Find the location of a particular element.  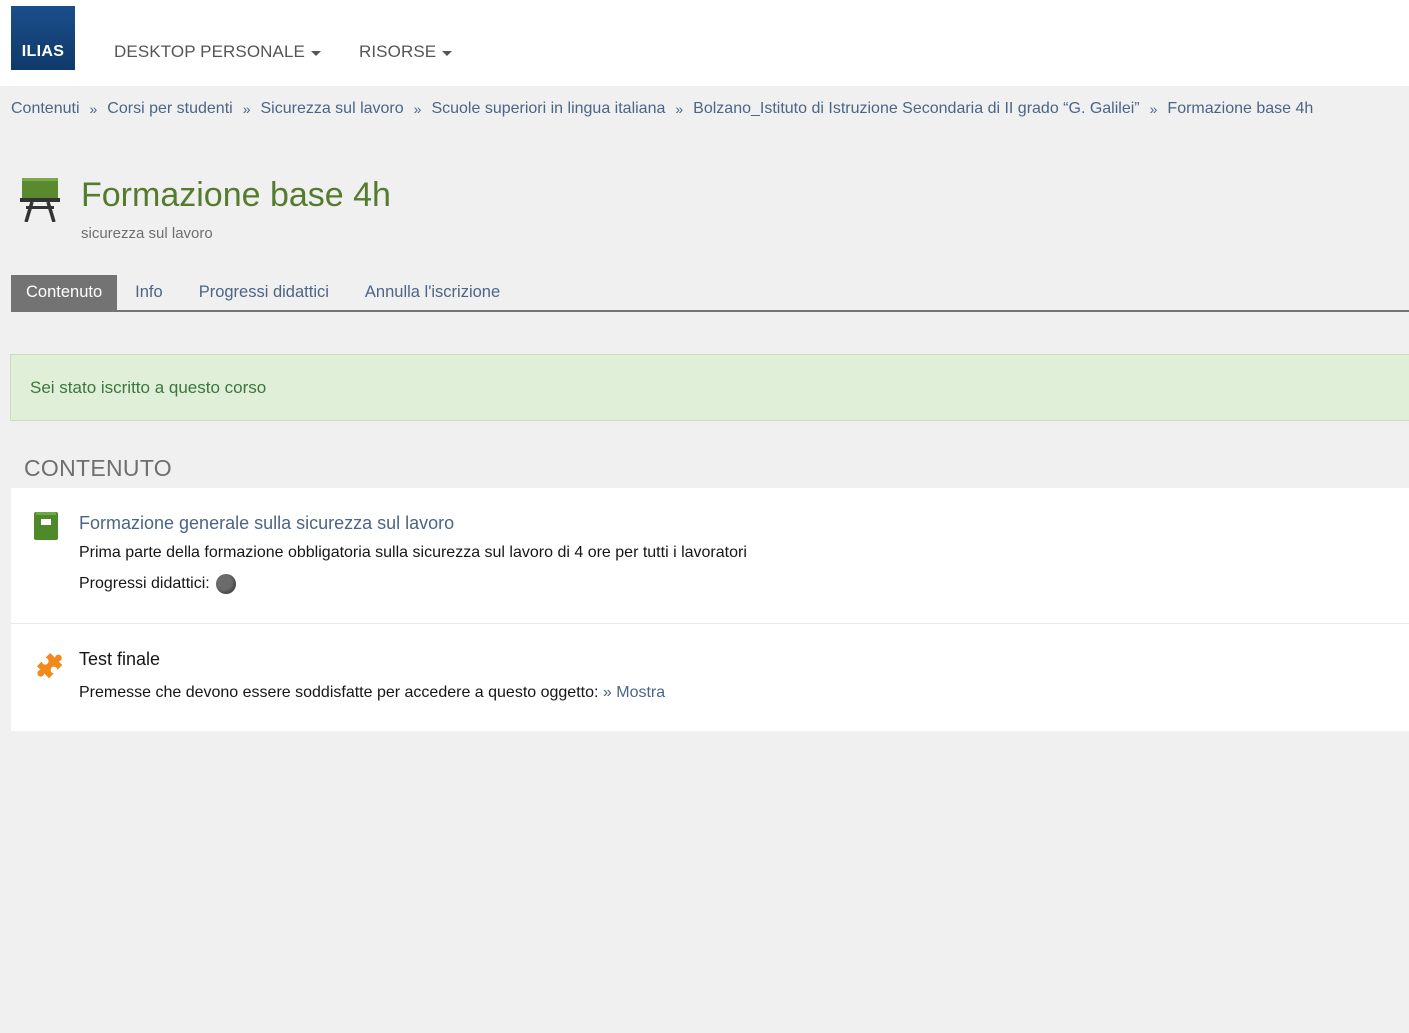

nav-desktop-personale-label: DESKTOP PERSONALE is located at coordinates (209, 51).